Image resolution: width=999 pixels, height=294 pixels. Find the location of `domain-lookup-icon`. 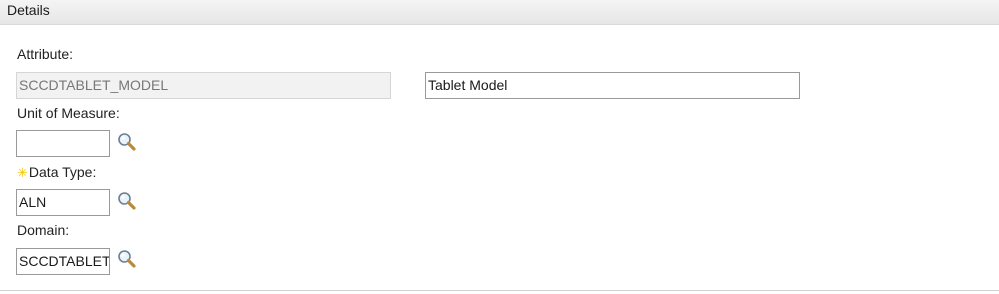

domain-lookup-icon is located at coordinates (127, 259).